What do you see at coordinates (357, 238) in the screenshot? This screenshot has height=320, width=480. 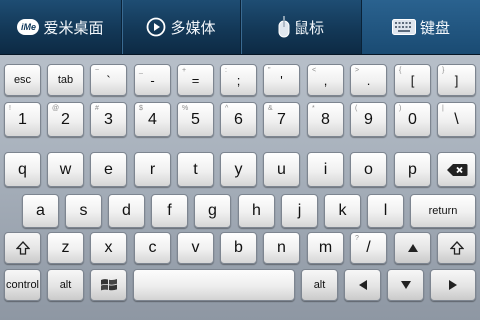 I see `key-shift-label: ?` at bounding box center [357, 238].